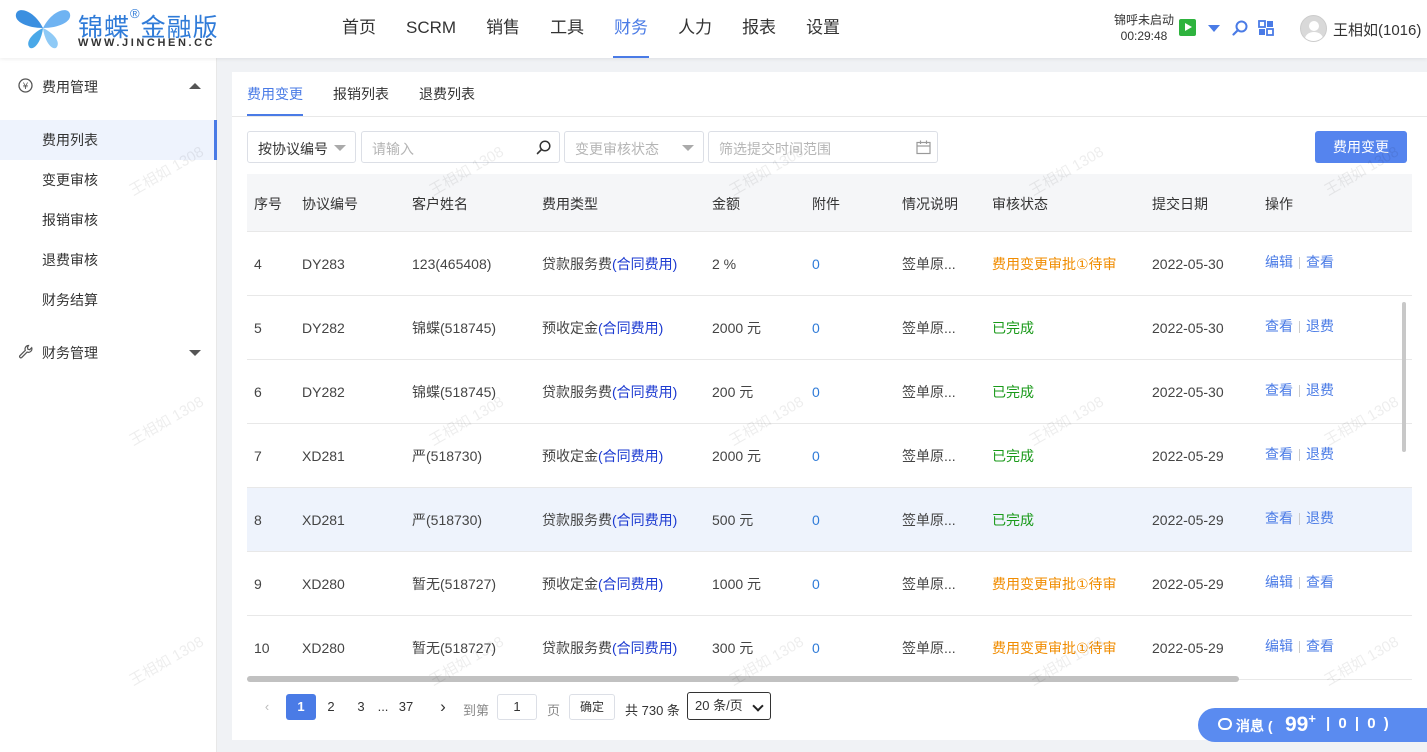 The height and width of the screenshot is (752, 1427). Describe the element at coordinates (275, 94) in the screenshot. I see `tab-expense-change: 费用变更` at that location.